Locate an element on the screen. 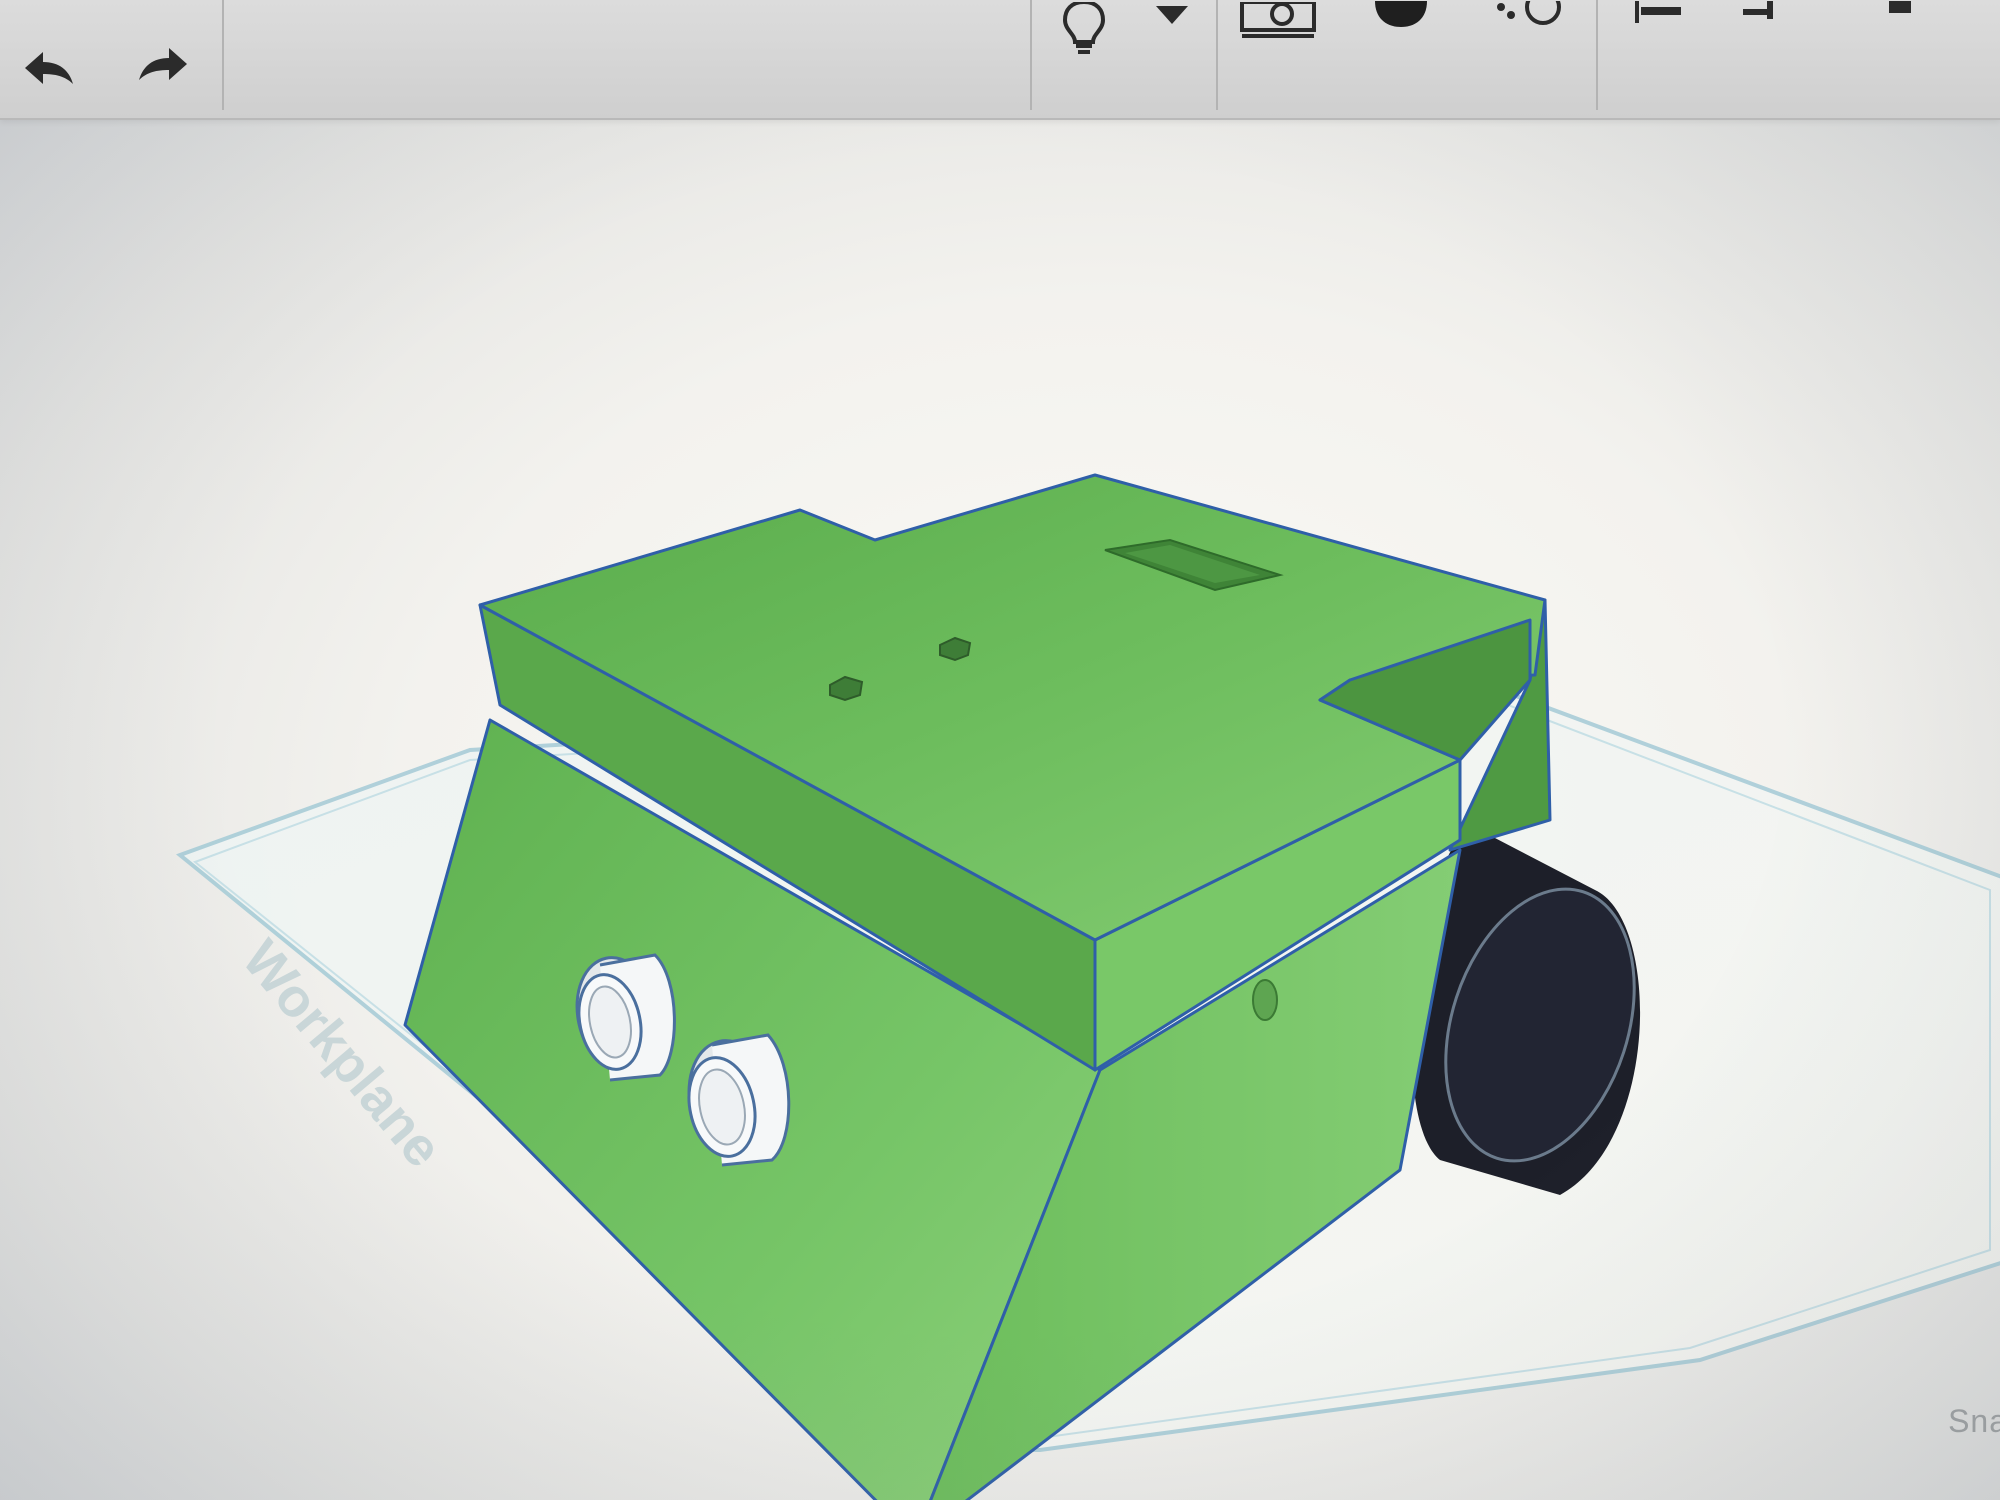 This screenshot has height=1500, width=2000. undo-arrow-icon is located at coordinates (49, 68).